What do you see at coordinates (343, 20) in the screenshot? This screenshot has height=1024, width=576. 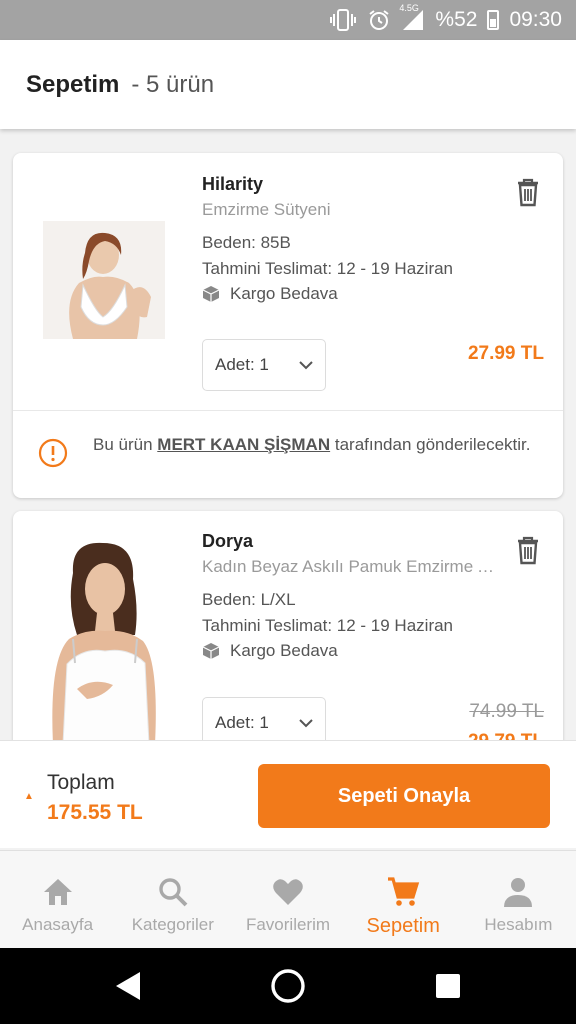 I see `vibrate-icon` at bounding box center [343, 20].